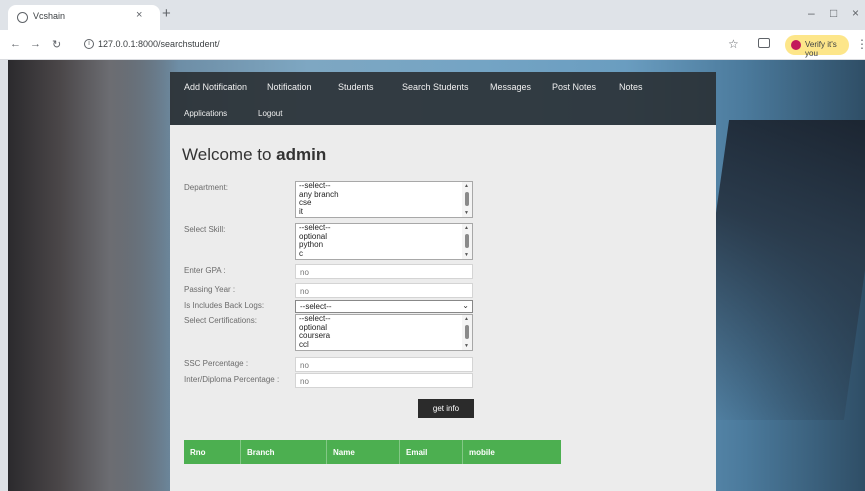 This screenshot has width=865, height=491. What do you see at coordinates (205, 229) in the screenshot?
I see `skill-label: Select Skill:` at bounding box center [205, 229].